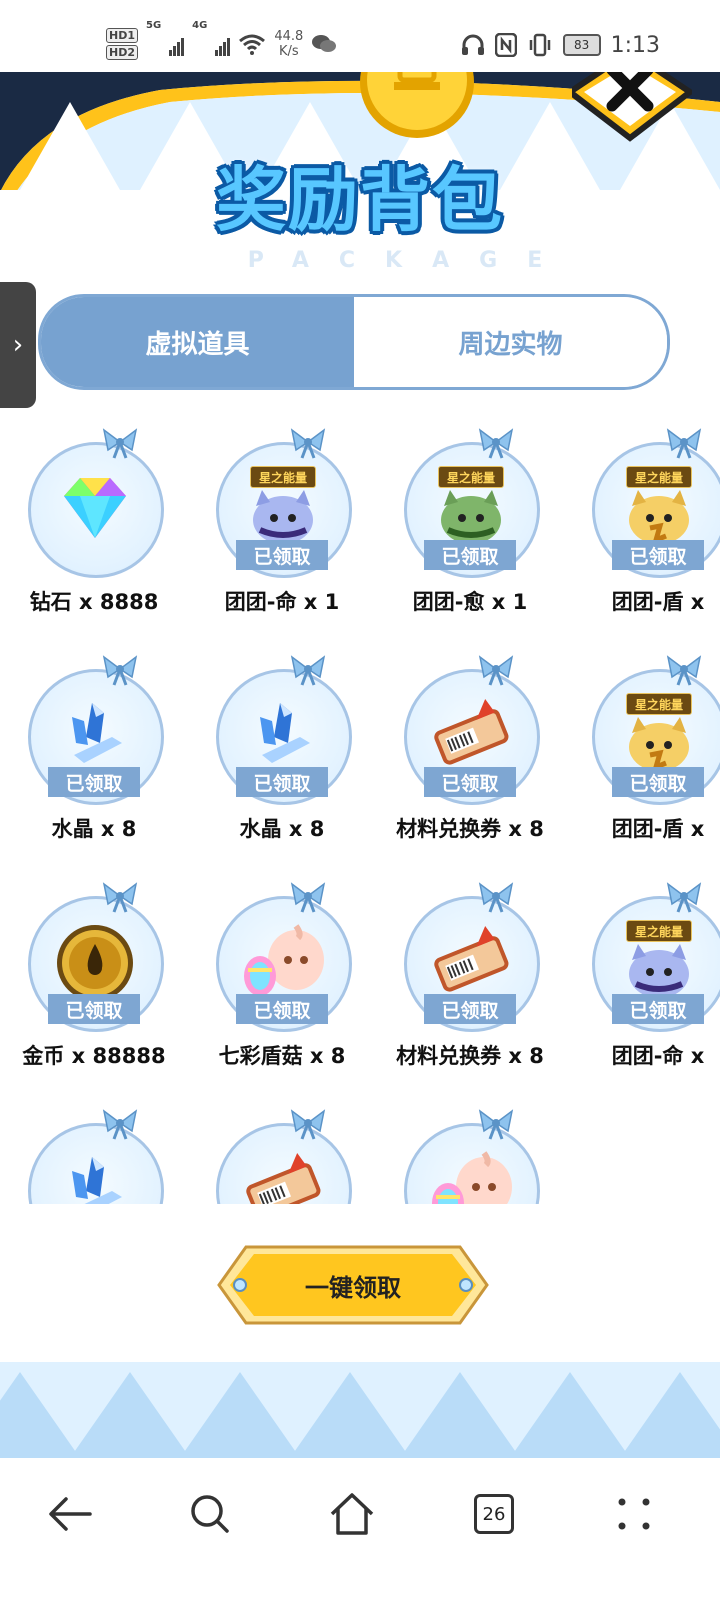 The height and width of the screenshot is (1600, 720). What do you see at coordinates (410, 260) in the screenshot?
I see `page-subtitle: PACKAGE` at bounding box center [410, 260].